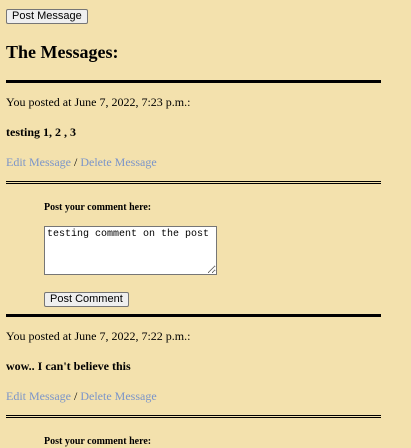 The height and width of the screenshot is (448, 411). I want to click on comment-textarea, so click(130, 250).